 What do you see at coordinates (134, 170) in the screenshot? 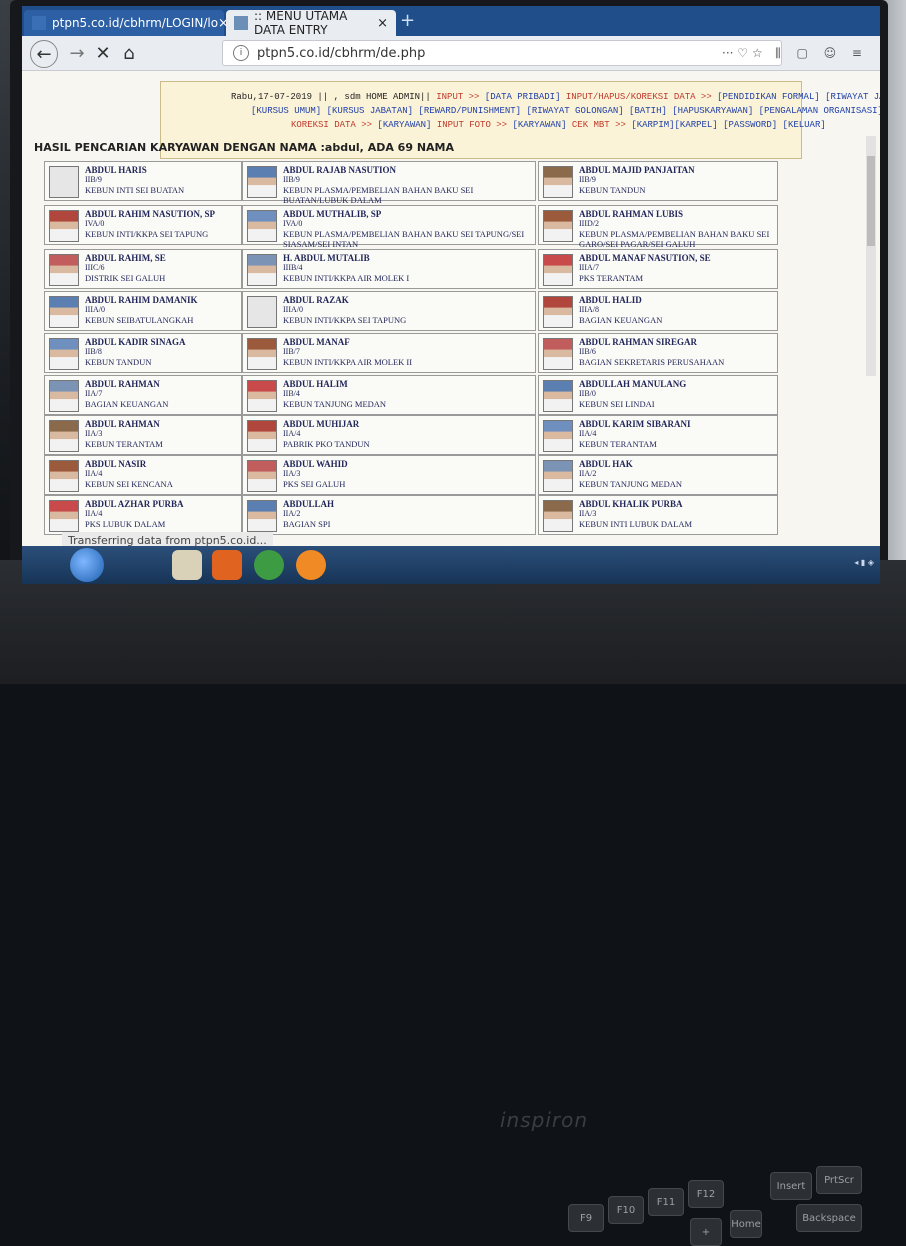
I see `employee-name: ABDUL HARIS` at bounding box center [134, 170].